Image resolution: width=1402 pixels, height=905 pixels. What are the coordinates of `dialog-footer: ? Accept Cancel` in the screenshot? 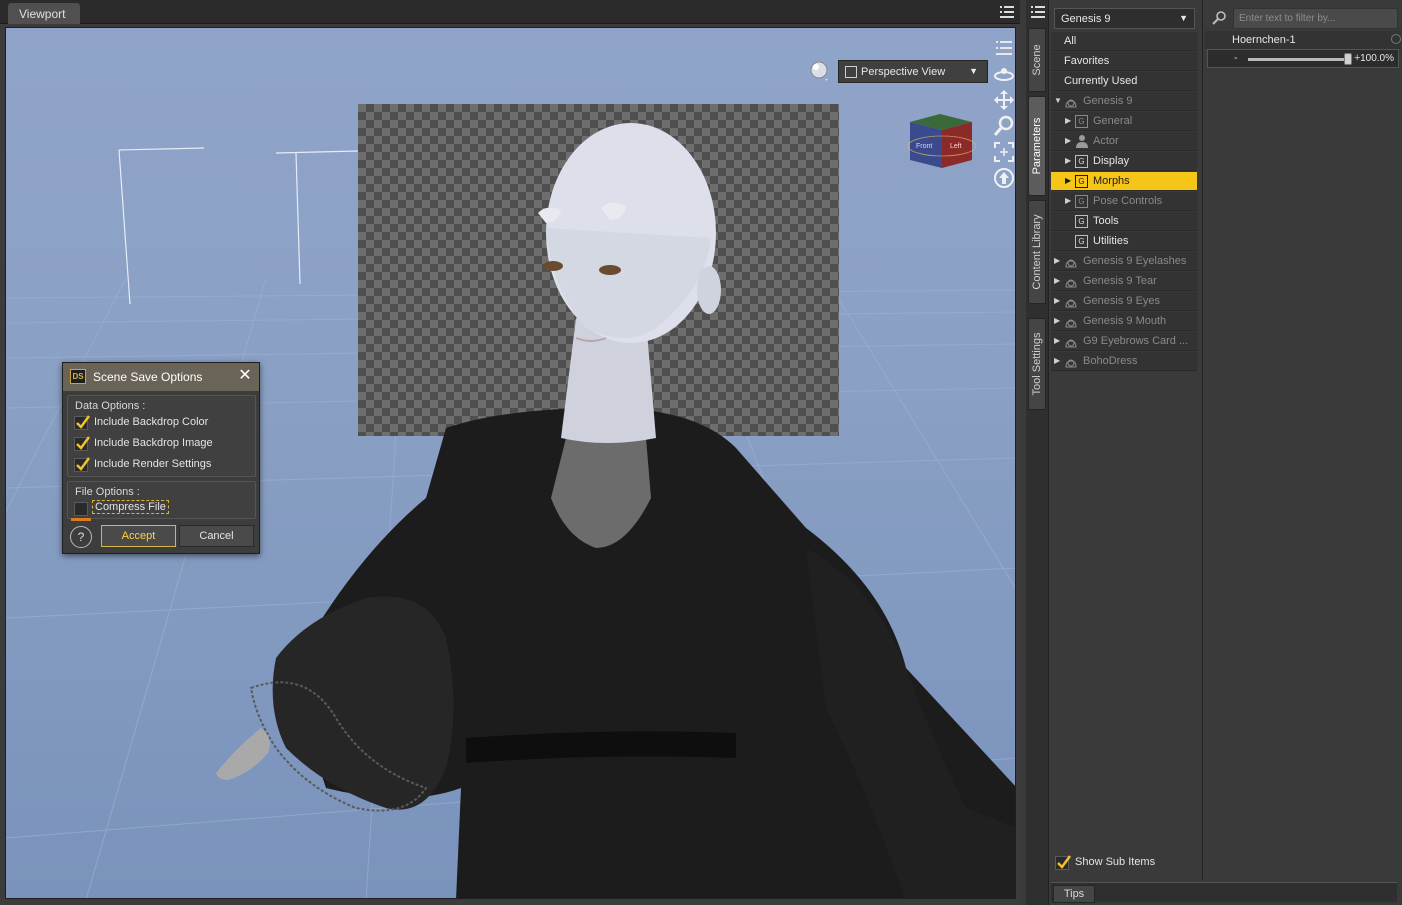 It's located at (161, 537).